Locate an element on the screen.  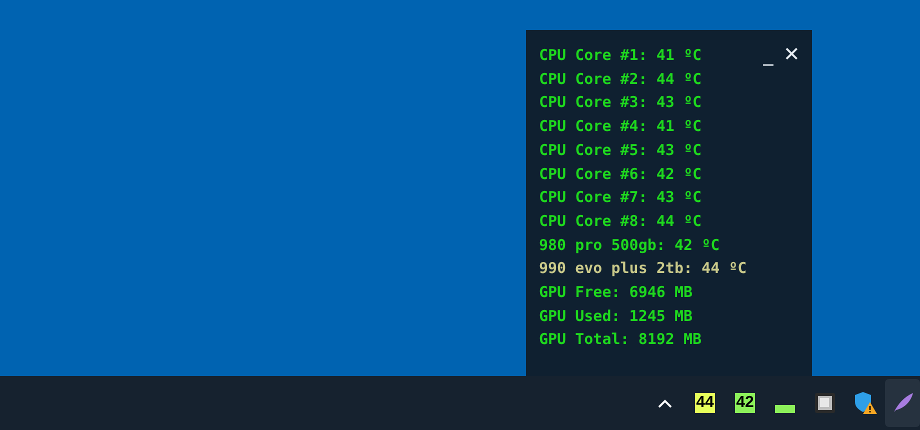
sensor-reading: GPU Total: 8192 MB is located at coordinates (620, 339).